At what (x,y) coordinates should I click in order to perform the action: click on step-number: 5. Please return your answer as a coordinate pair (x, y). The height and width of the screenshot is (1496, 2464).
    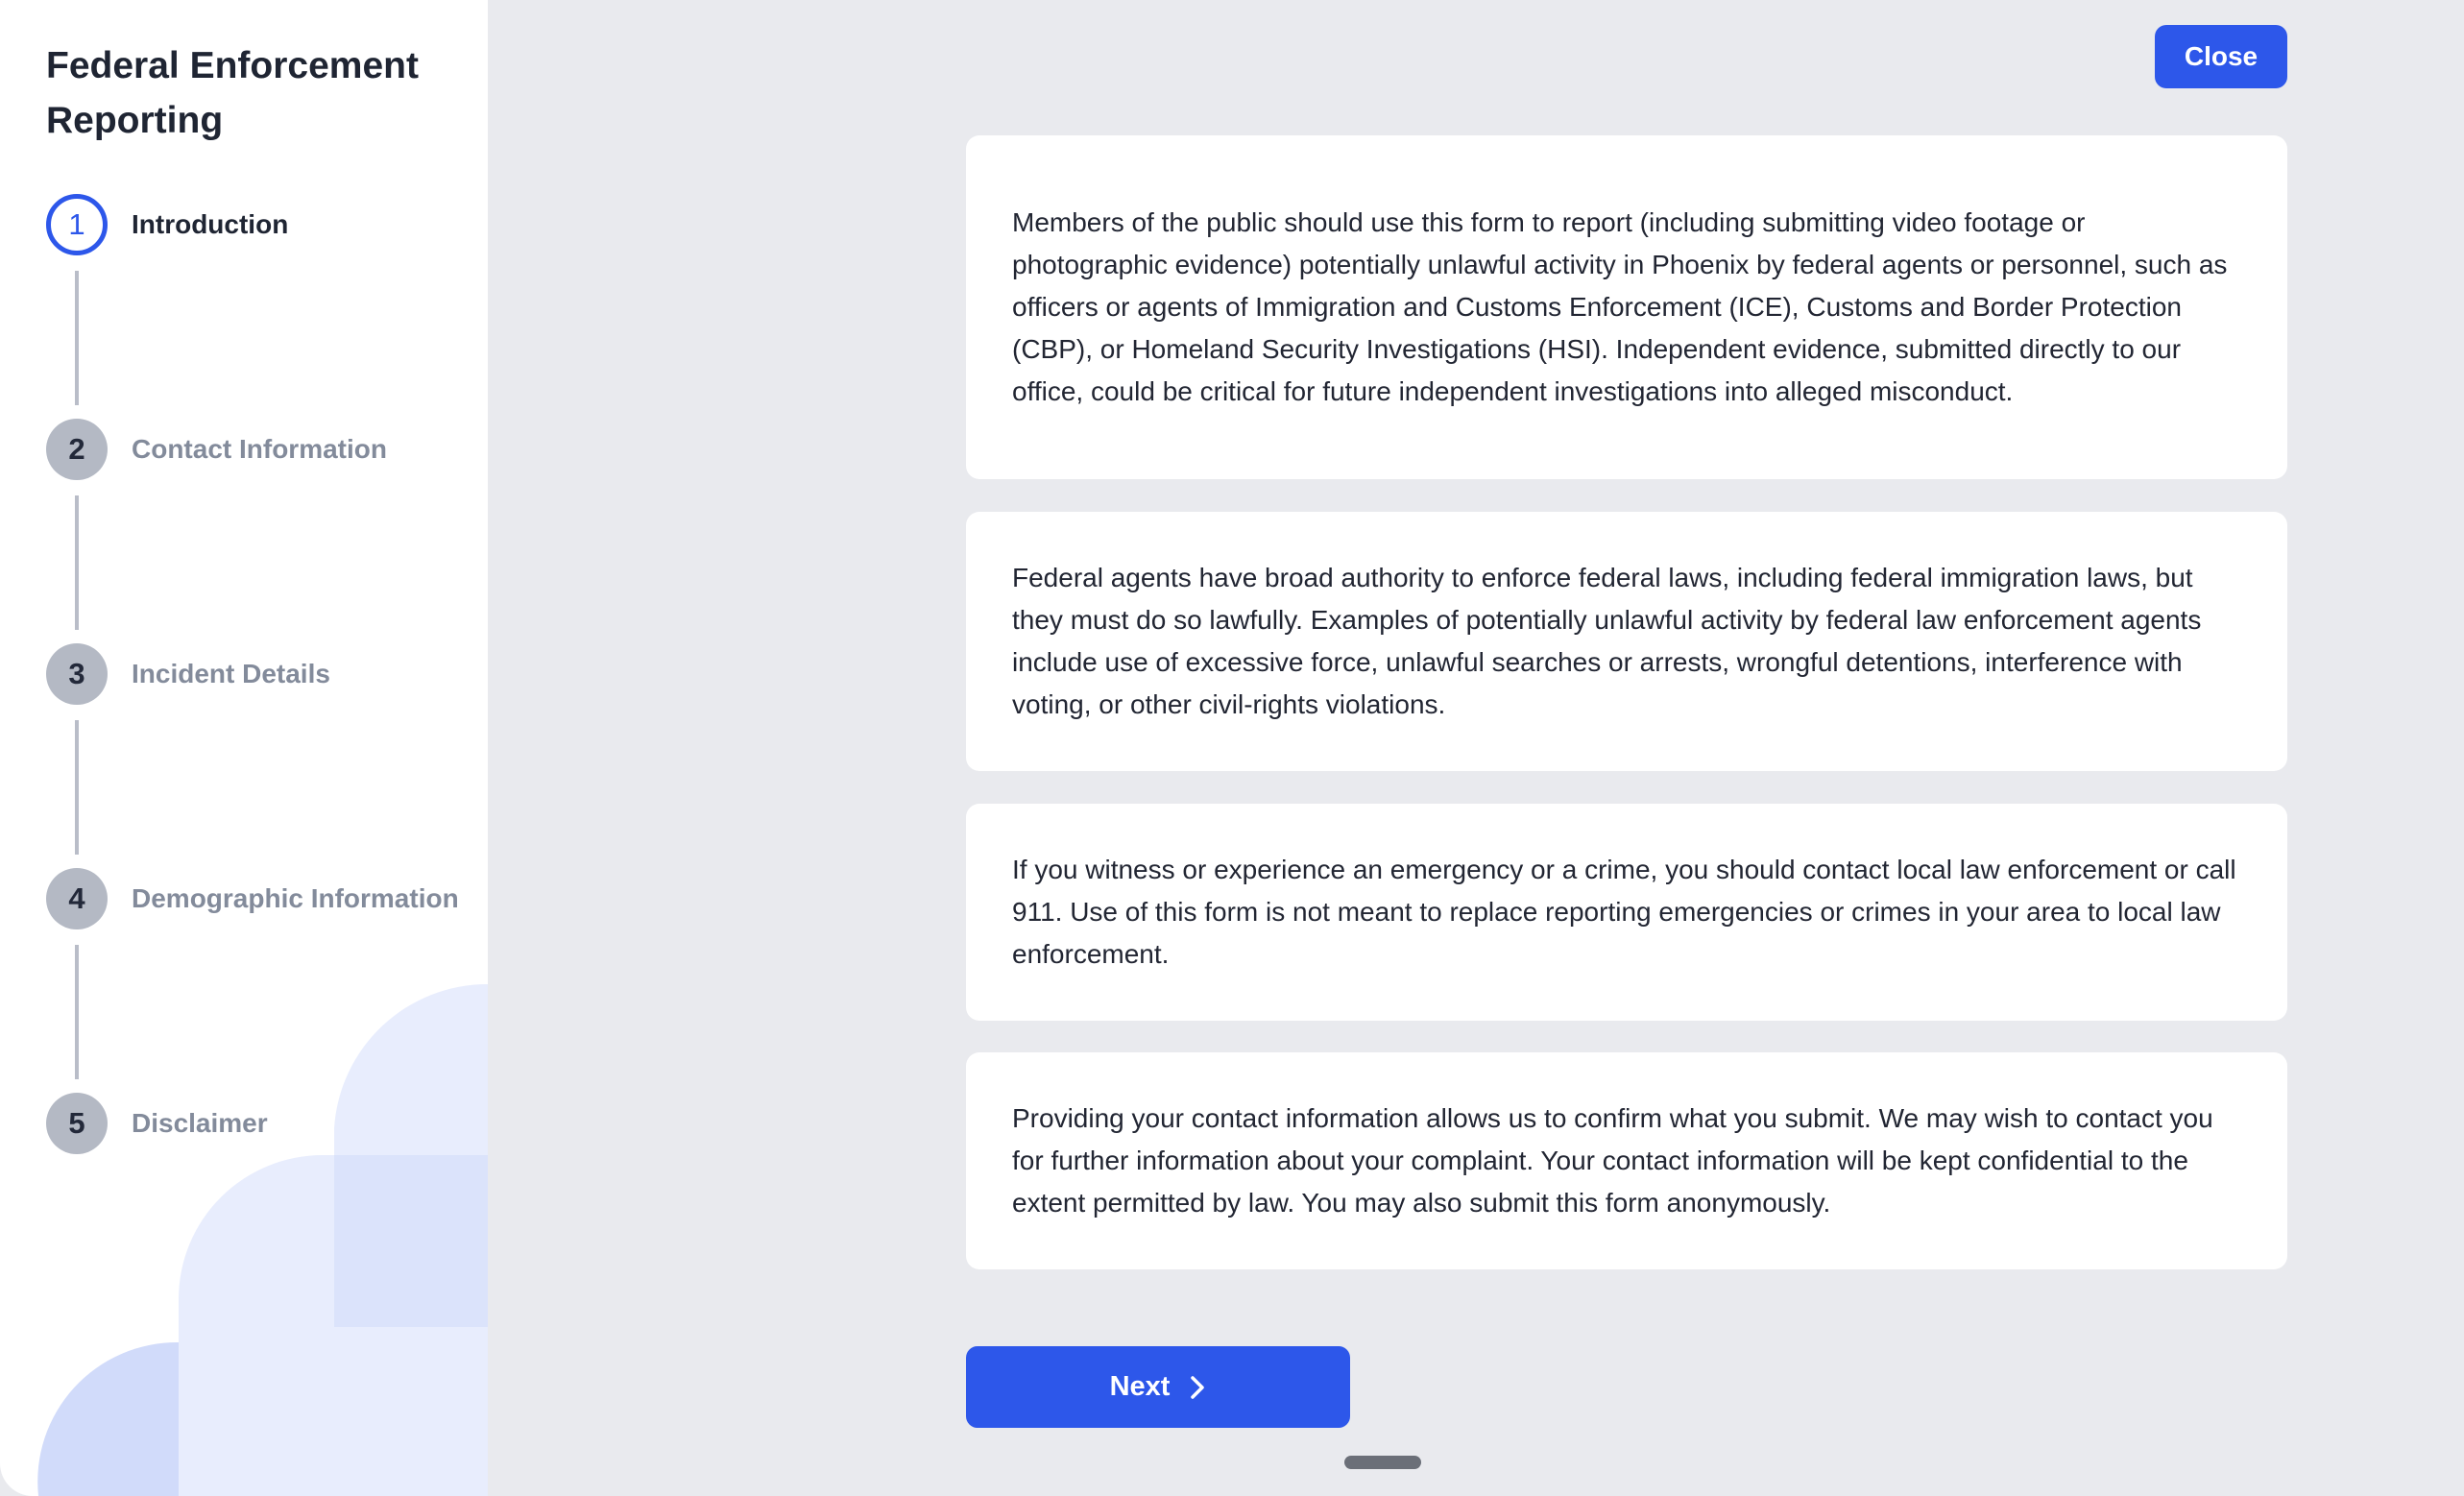
    Looking at the image, I should click on (77, 1124).